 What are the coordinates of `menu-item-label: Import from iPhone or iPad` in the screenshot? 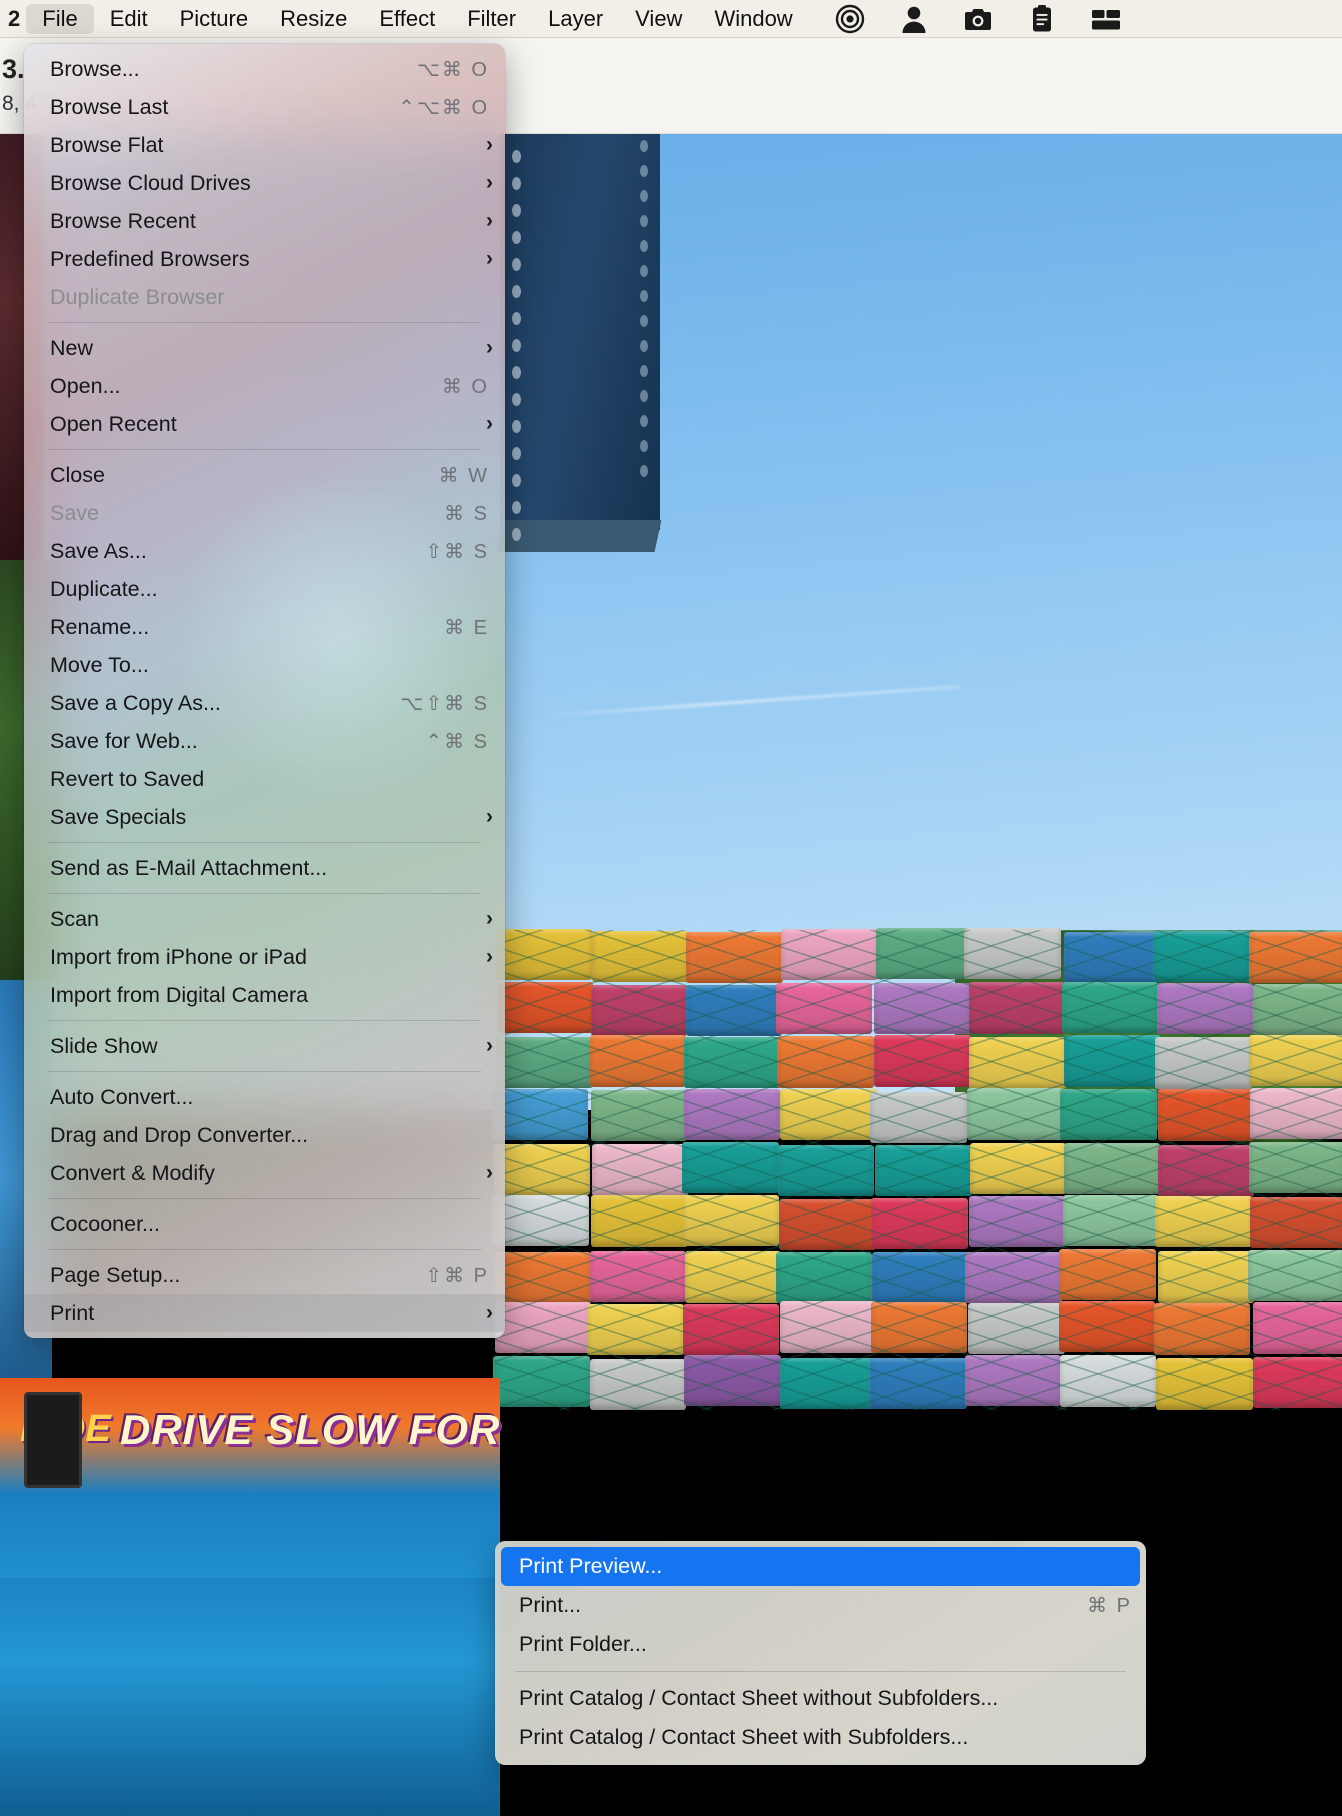 It's located at (178, 956).